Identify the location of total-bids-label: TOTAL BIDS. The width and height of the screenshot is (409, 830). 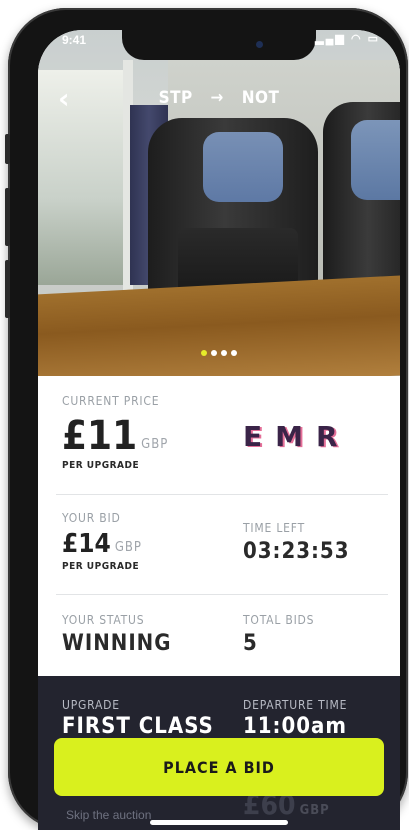
(279, 620).